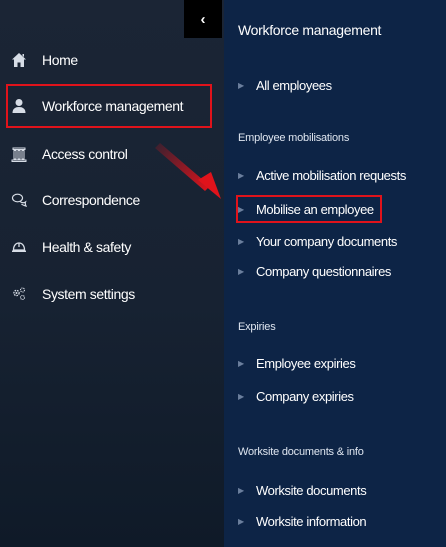  Describe the element at coordinates (324, 271) in the screenshot. I see `submenu-item-label: Company questionnaires` at that location.